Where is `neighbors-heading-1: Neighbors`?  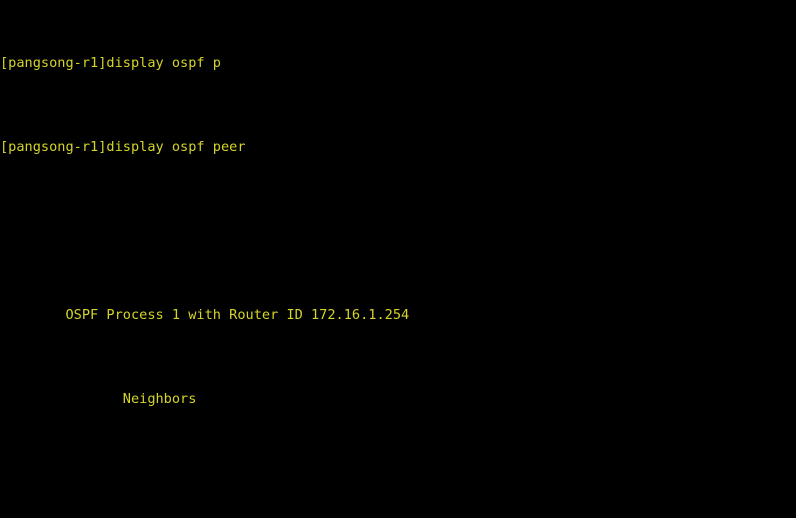 neighbors-heading-1: Neighbors is located at coordinates (98, 399).